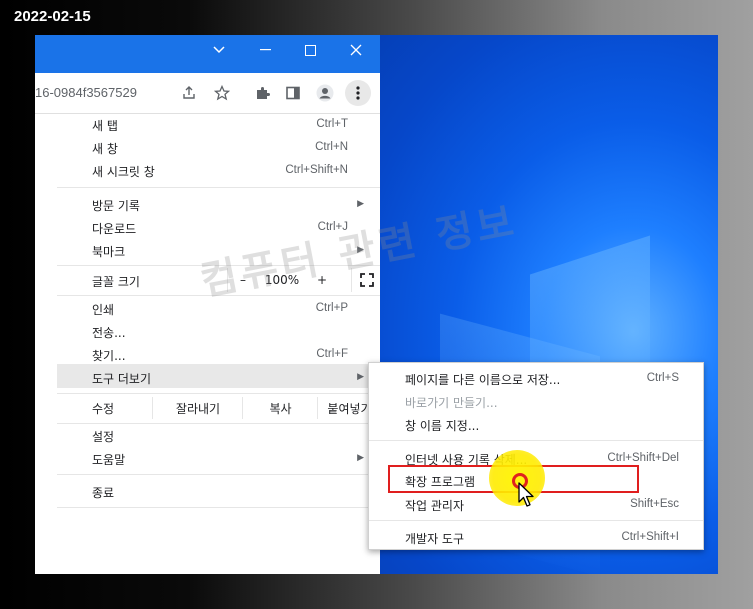 Image resolution: width=753 pixels, height=609 pixels. What do you see at coordinates (310, 50) in the screenshot?
I see `maximize-button` at bounding box center [310, 50].